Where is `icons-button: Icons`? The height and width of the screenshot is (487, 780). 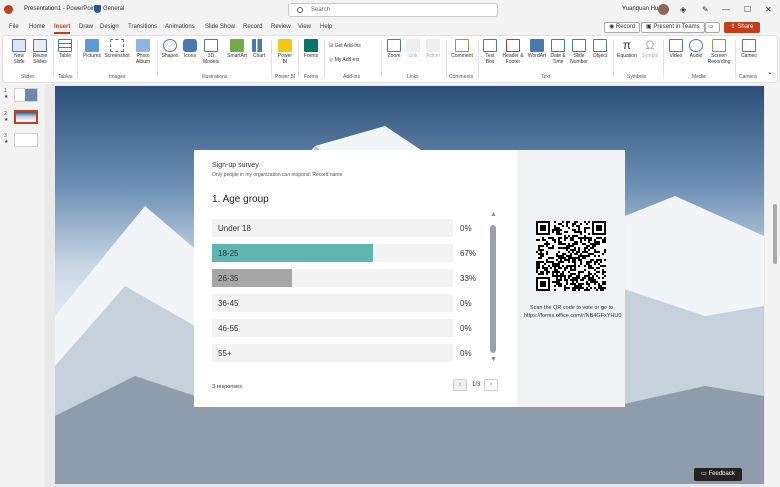 icons-button: Icons is located at coordinates (190, 49).